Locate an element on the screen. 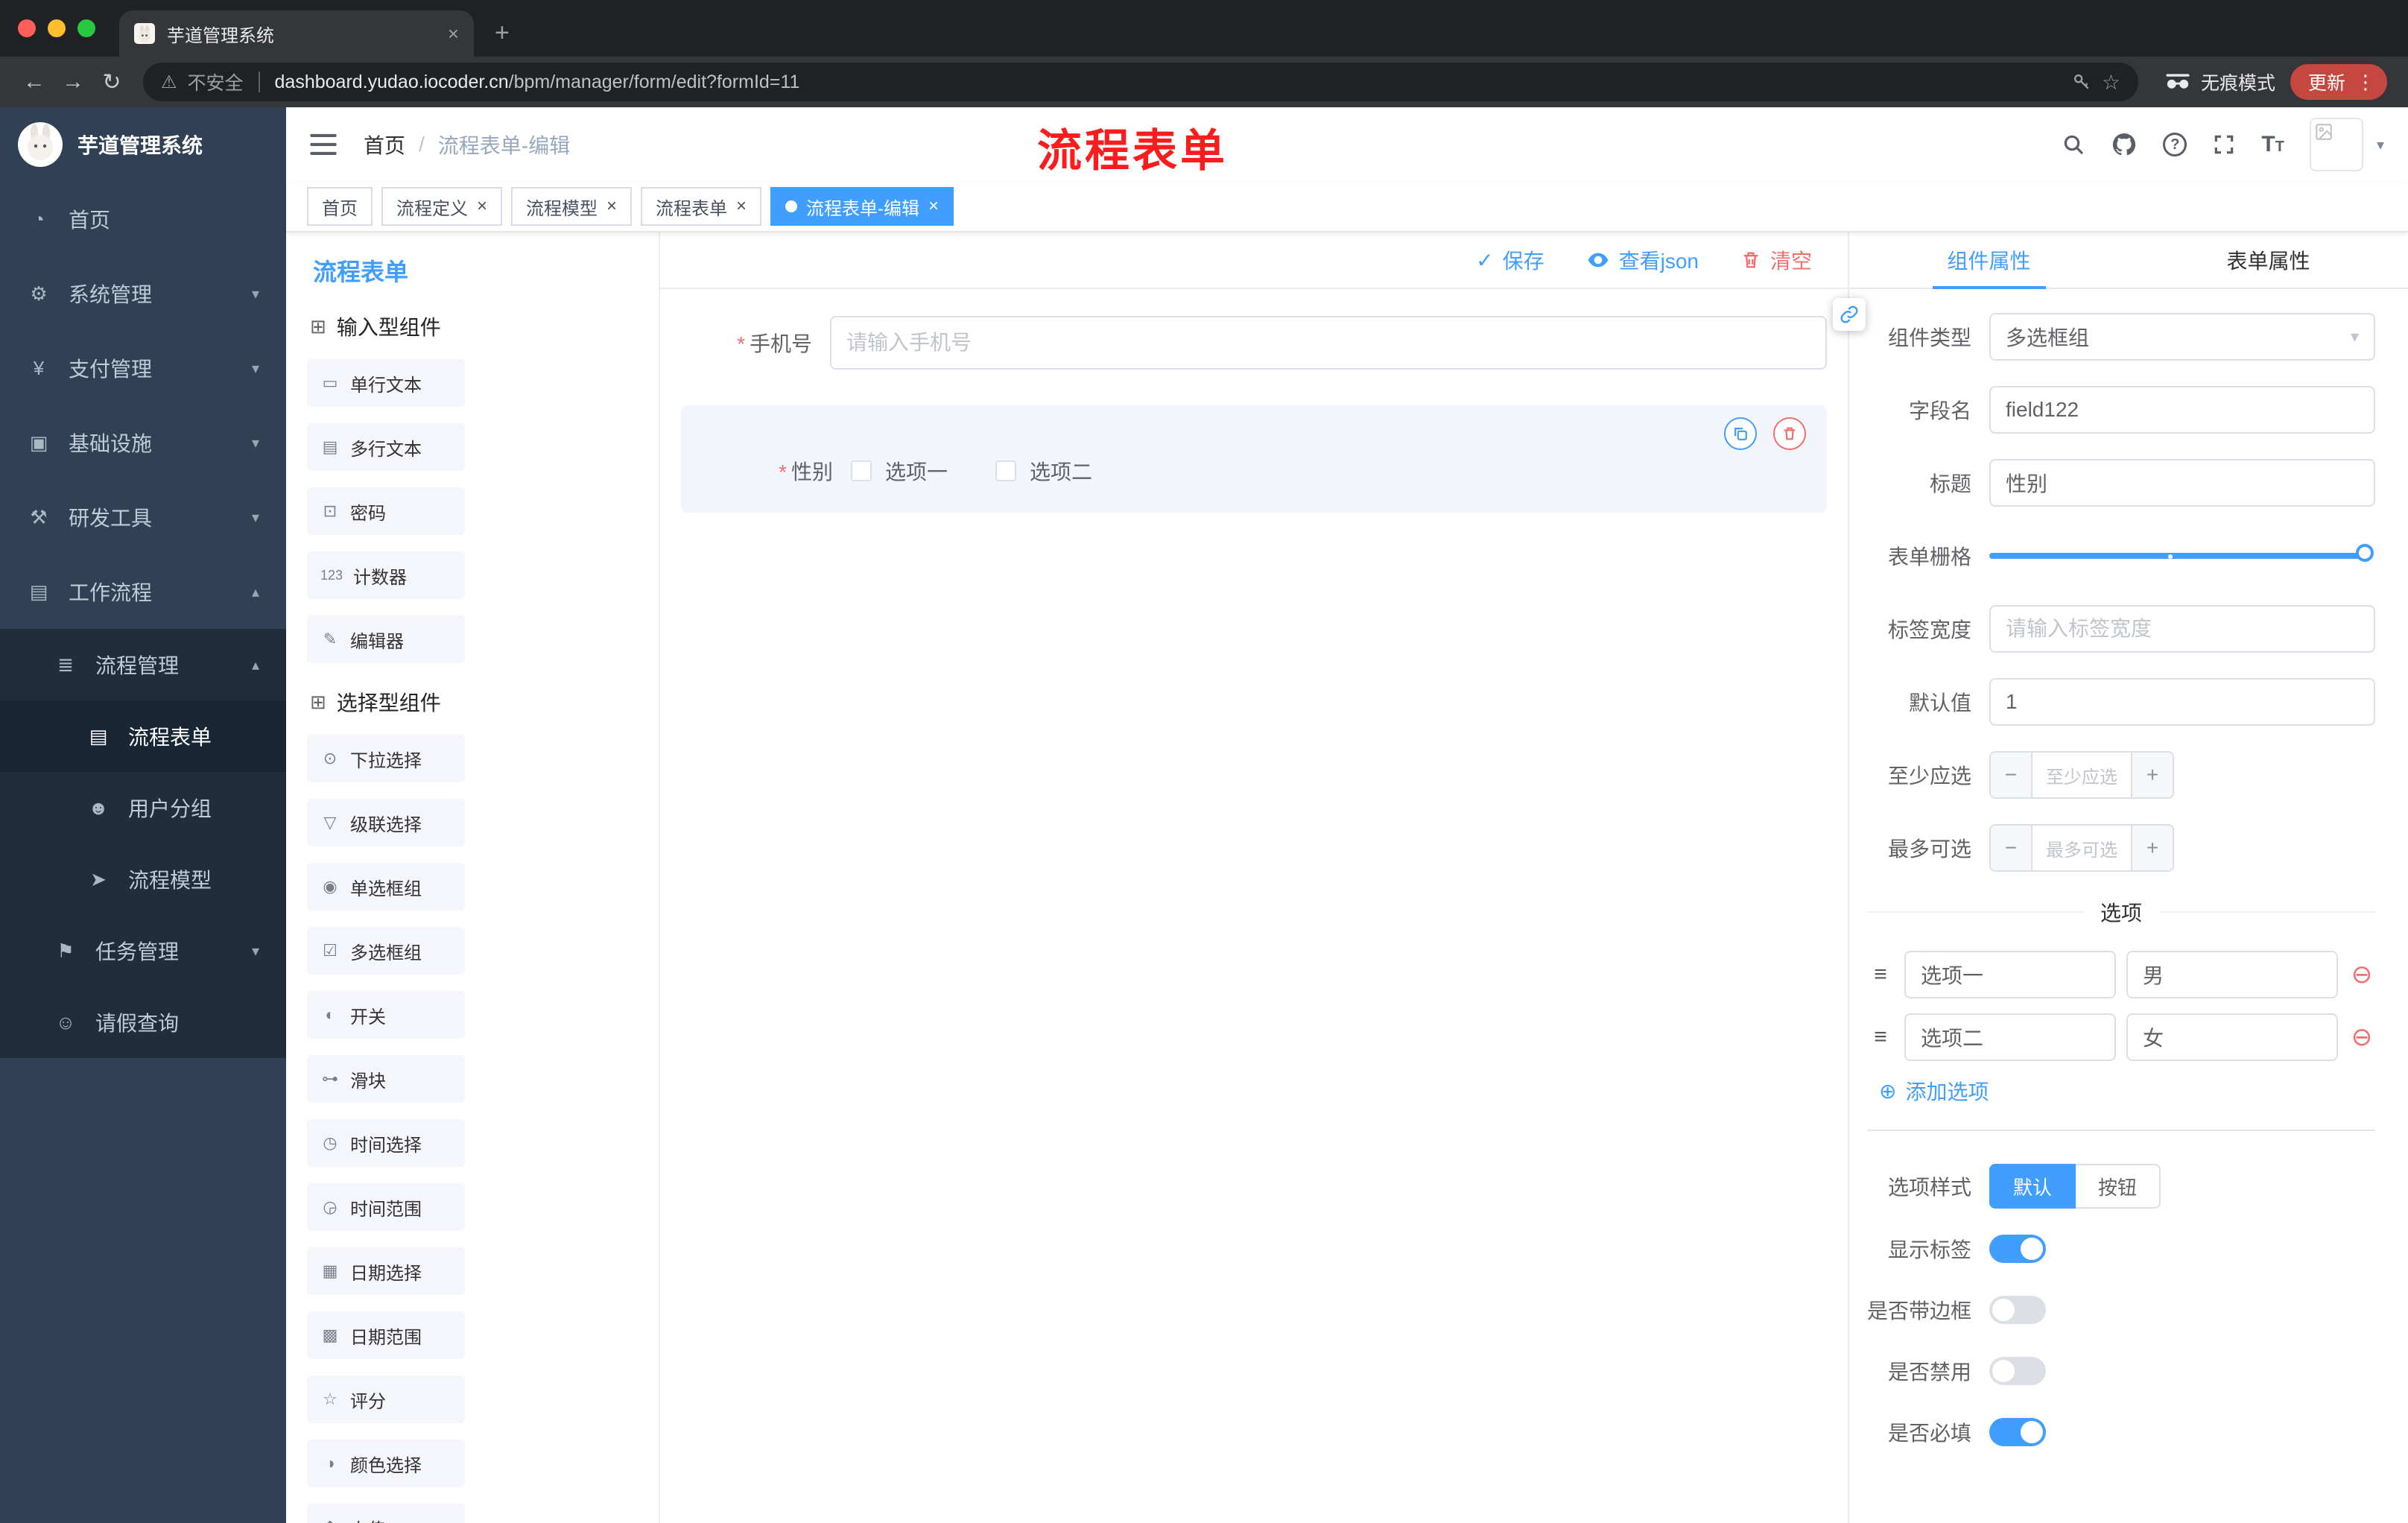  fullscreen-icon is located at coordinates (2224, 144).